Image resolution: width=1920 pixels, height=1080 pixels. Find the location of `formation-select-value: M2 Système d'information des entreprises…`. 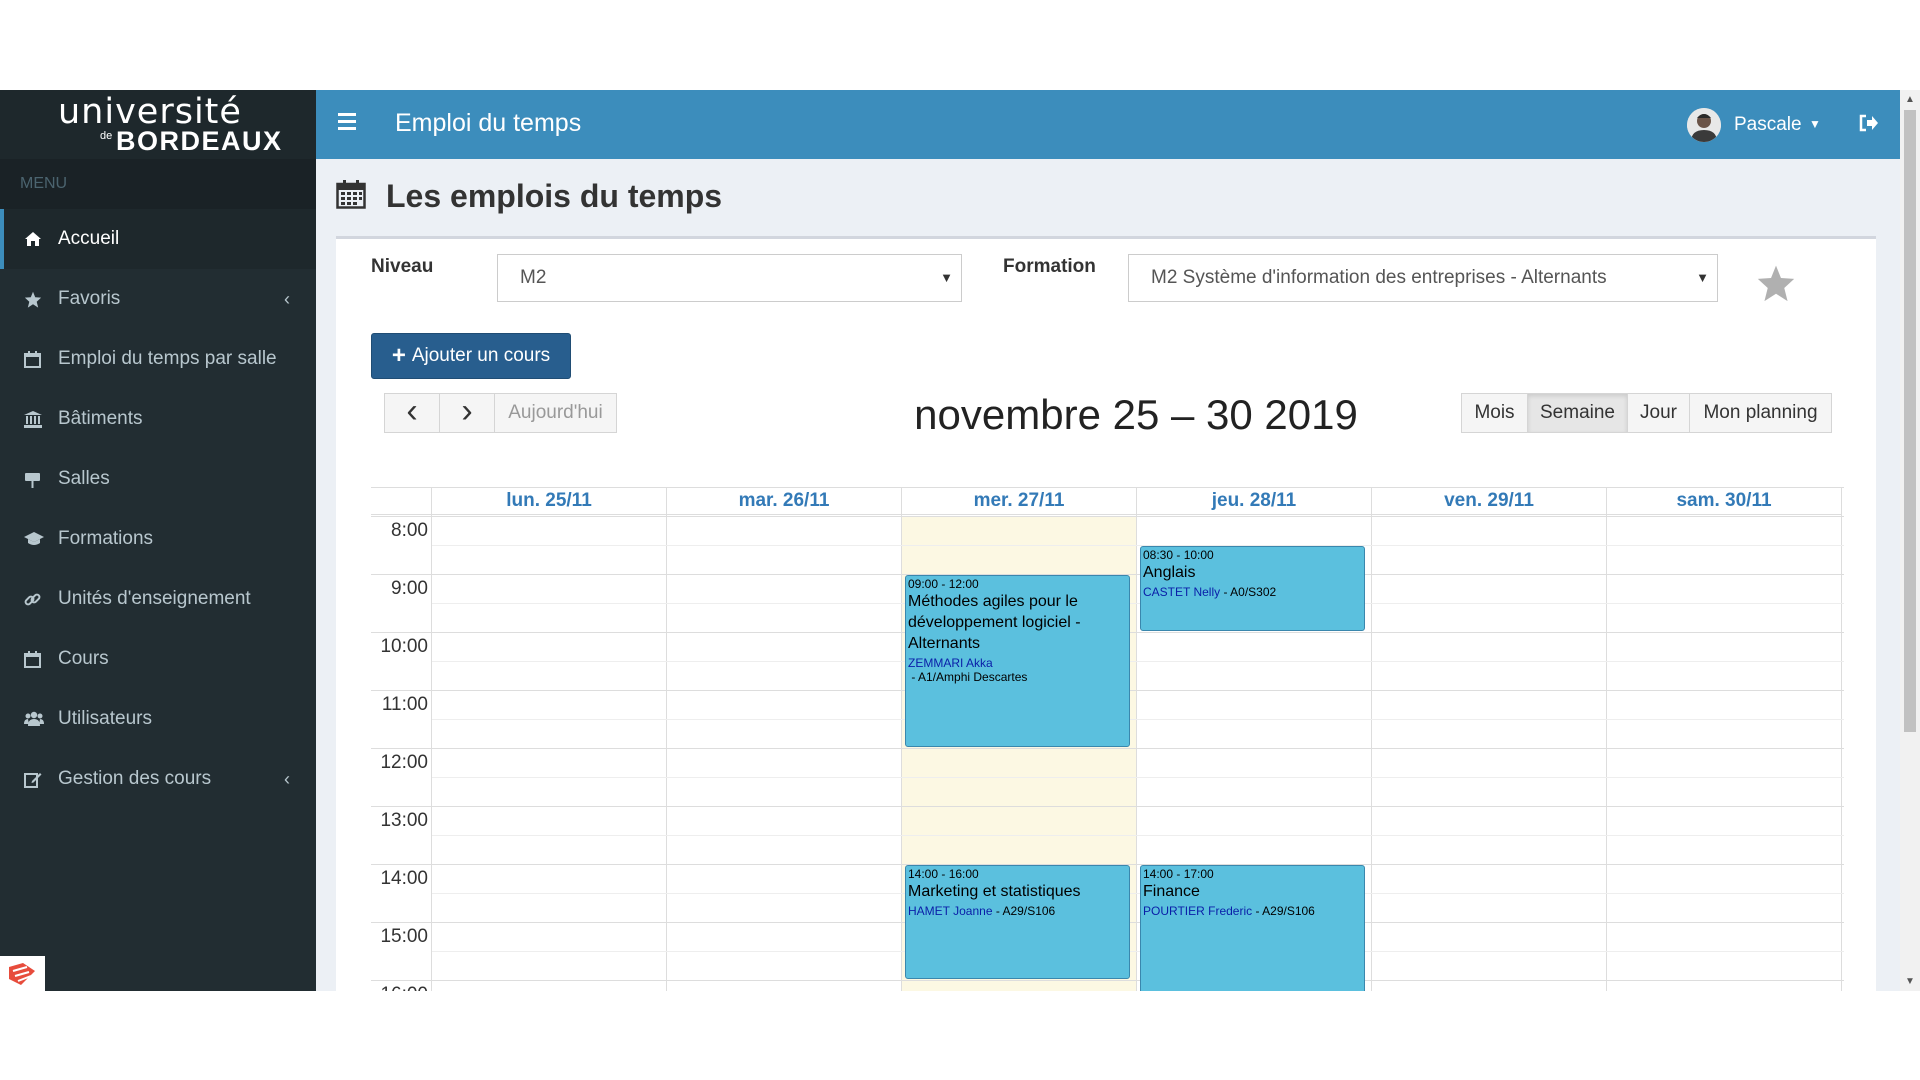

formation-select-value: M2 Système d'information des entreprises… is located at coordinates (1379, 277).